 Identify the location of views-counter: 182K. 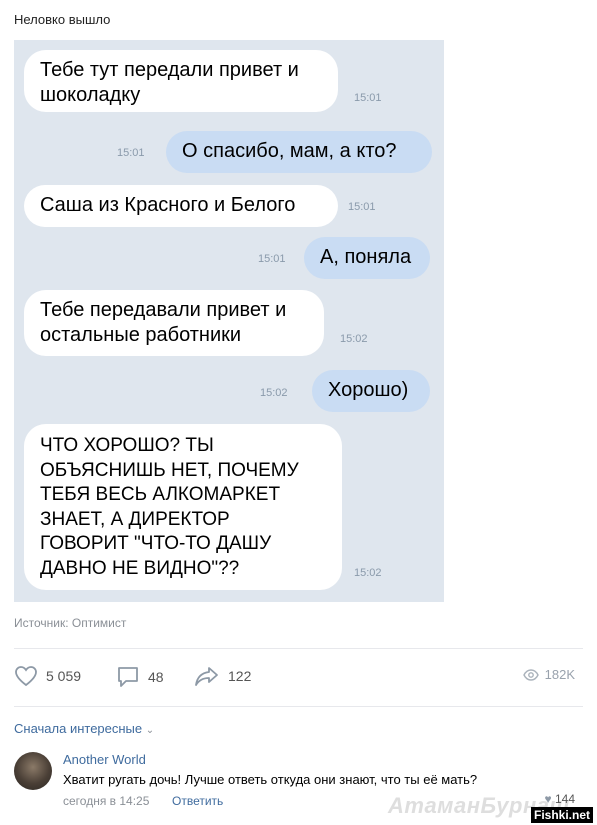
(548, 674).